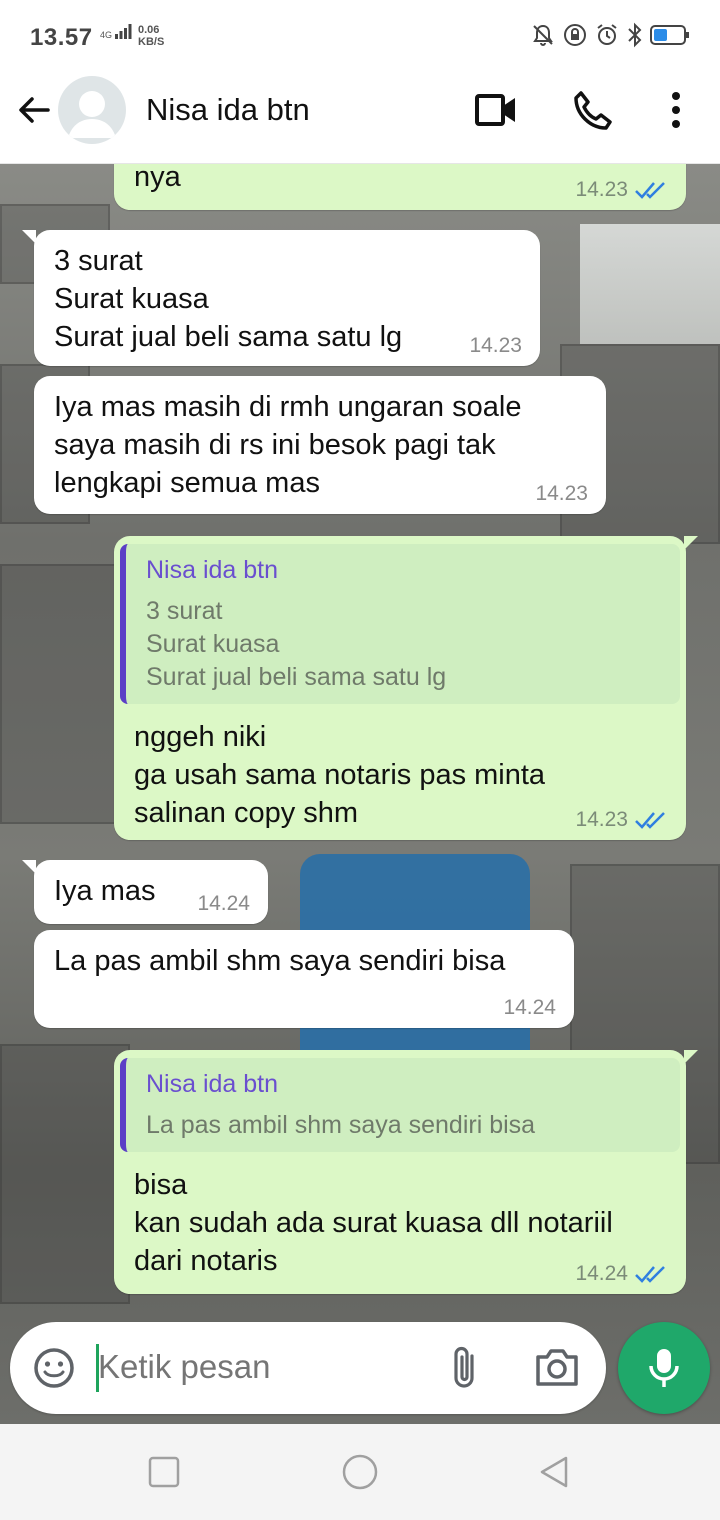  I want to click on home-icon, so click(360, 1474).